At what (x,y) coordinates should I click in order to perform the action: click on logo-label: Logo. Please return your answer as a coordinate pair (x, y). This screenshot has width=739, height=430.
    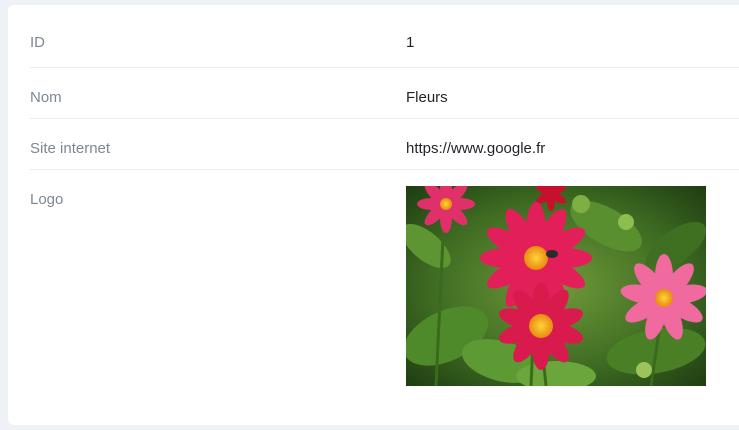
    Looking at the image, I should click on (47, 199).